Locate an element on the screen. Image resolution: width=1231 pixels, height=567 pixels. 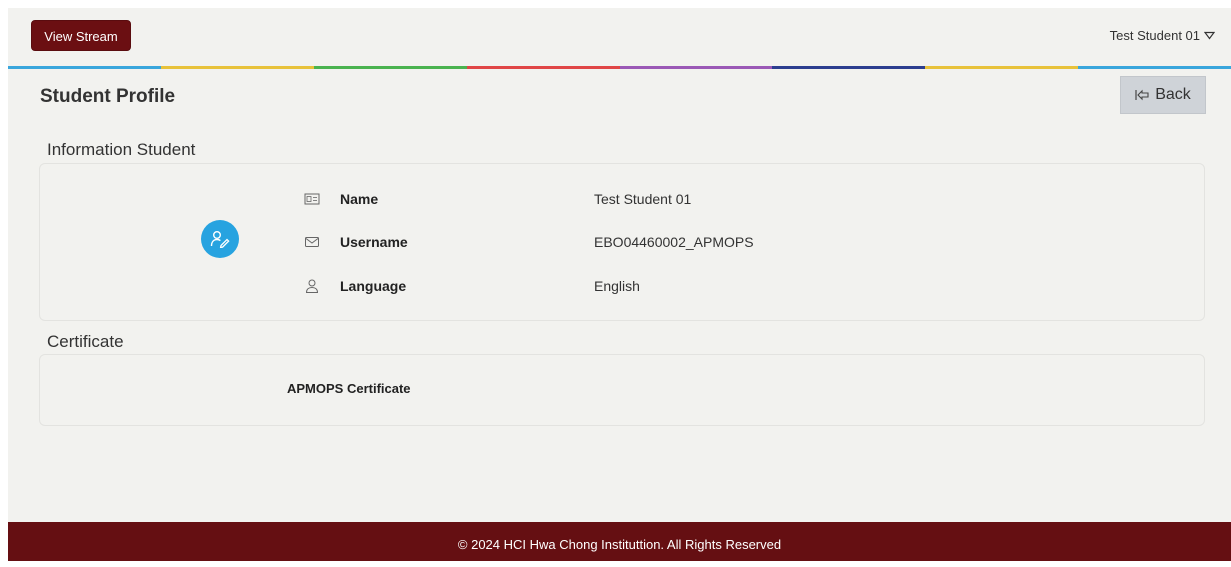
certificate-item: APMOPS Certificate is located at coordinates (349, 388).